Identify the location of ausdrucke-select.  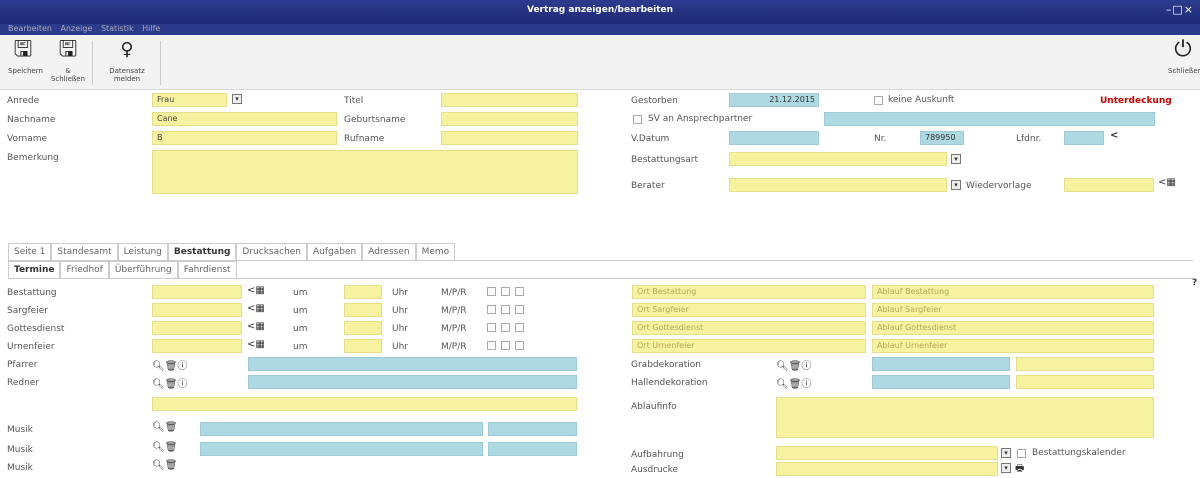
(887, 469).